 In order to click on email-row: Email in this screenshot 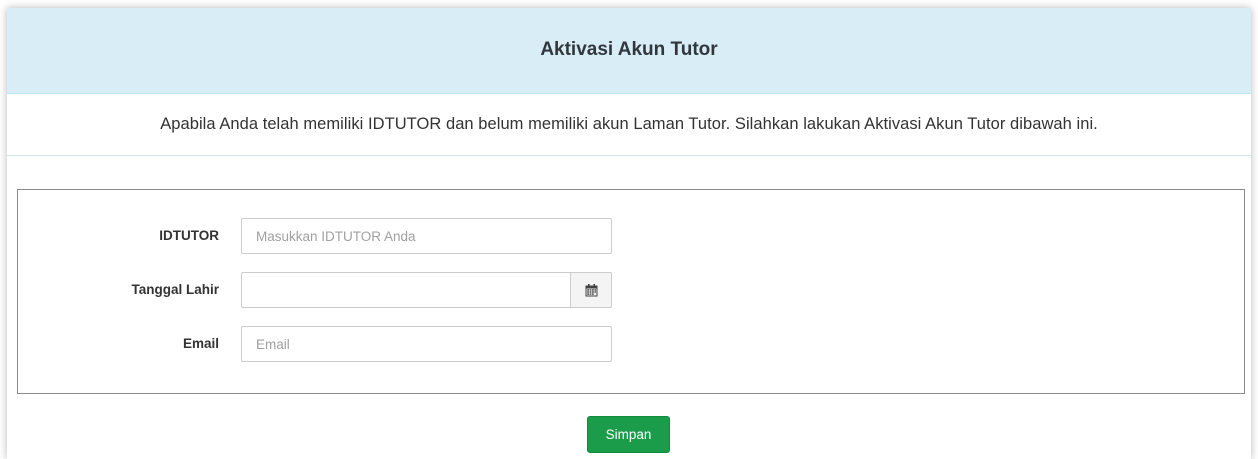, I will do `click(631, 344)`.